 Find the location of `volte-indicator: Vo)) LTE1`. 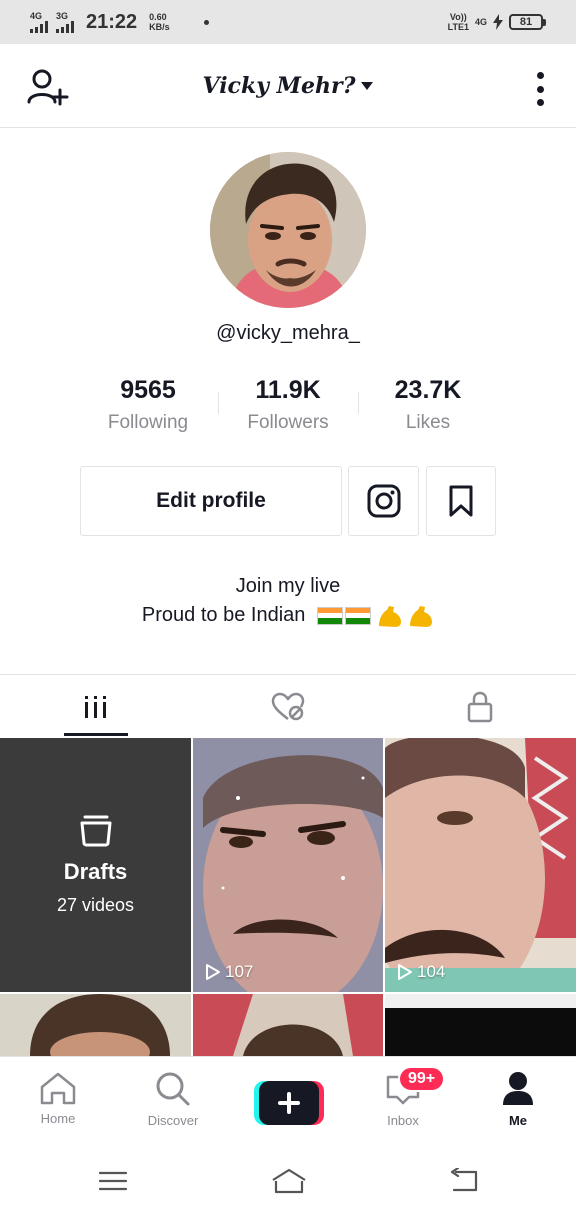

volte-indicator: Vo)) LTE1 is located at coordinates (458, 22).